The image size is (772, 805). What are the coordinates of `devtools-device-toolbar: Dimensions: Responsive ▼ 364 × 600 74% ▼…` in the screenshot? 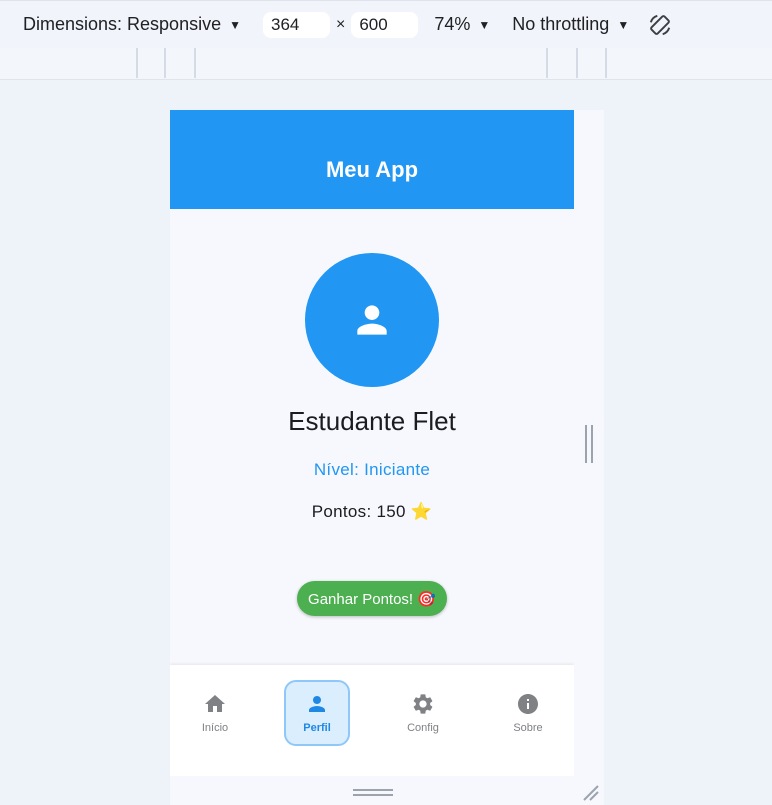 It's located at (386, 24).